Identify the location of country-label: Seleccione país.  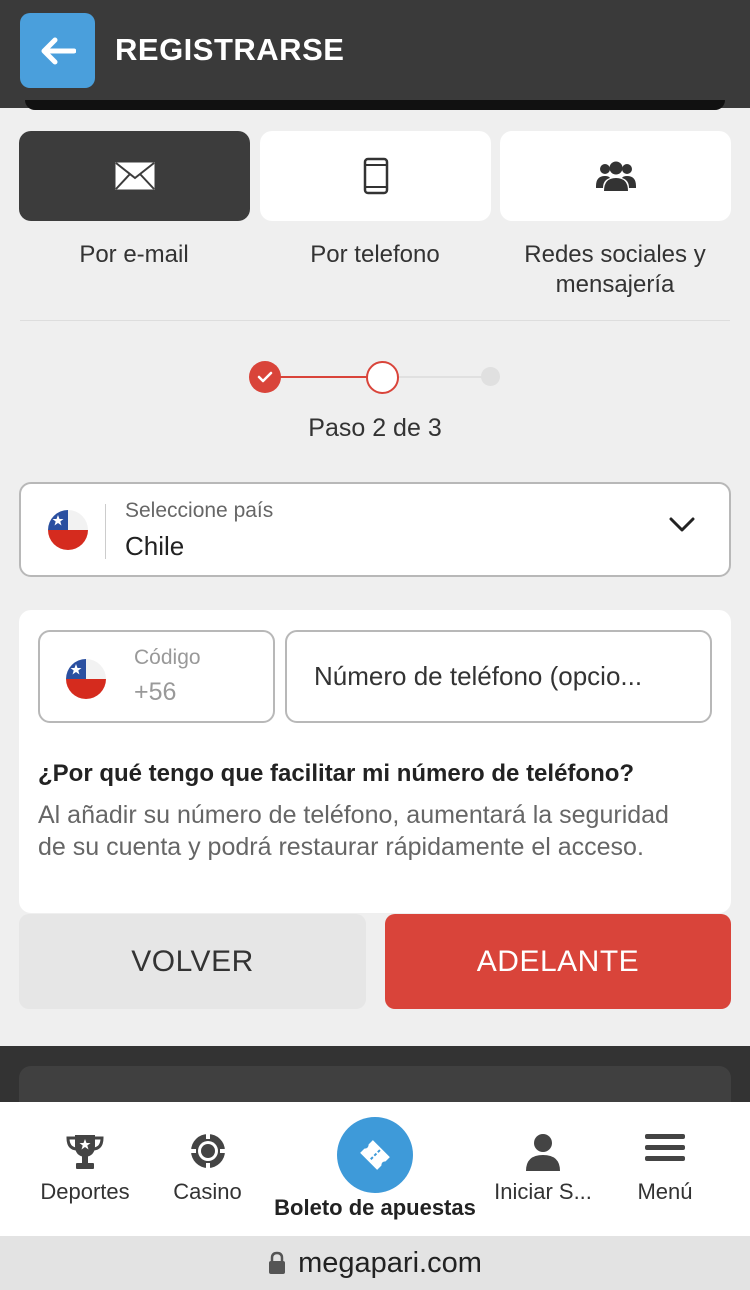
(199, 510).